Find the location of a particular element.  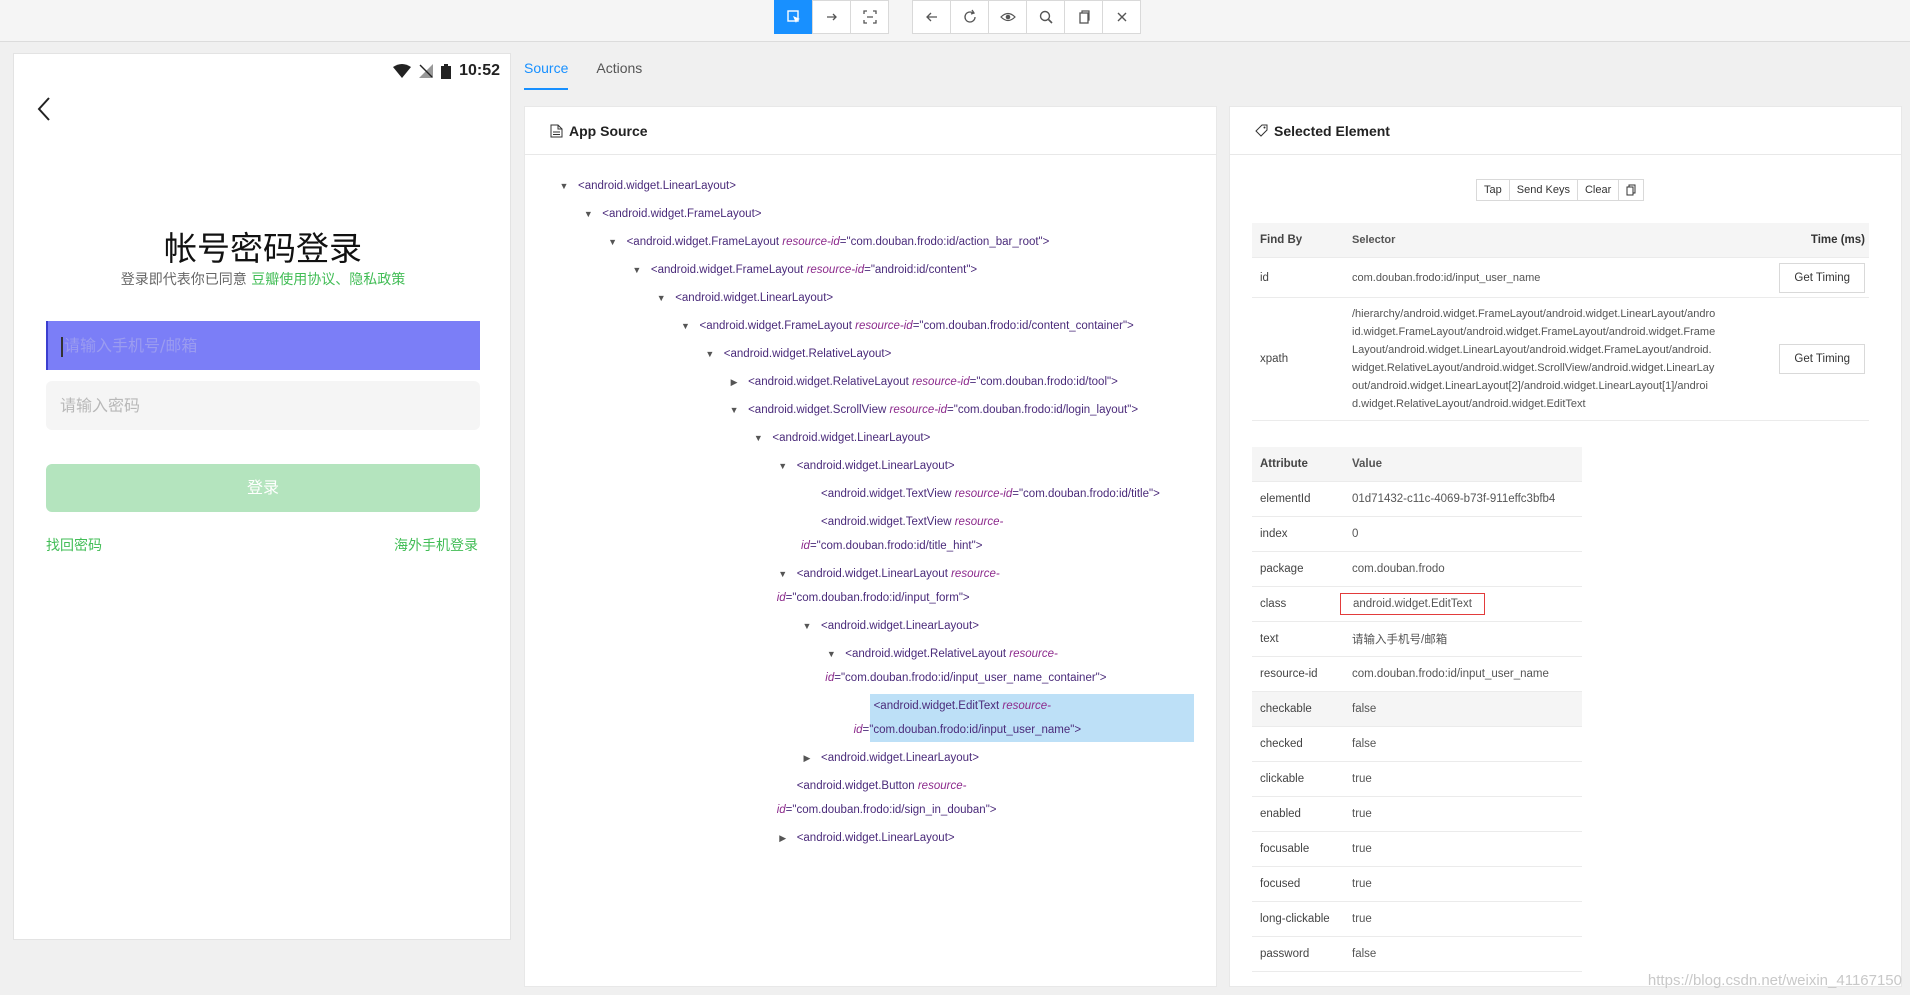

selected-element-title: Selected Element is located at coordinates (1332, 130).